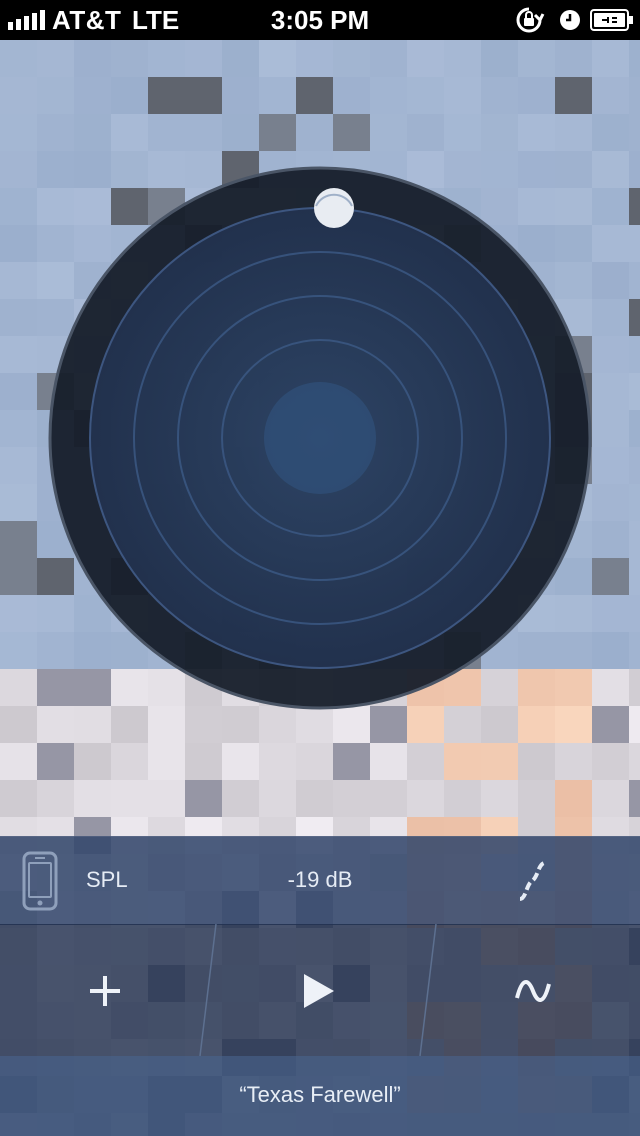 This screenshot has height=1136, width=640. Describe the element at coordinates (320, 880) in the screenshot. I see `meter-info-bar: SPL -19 dB` at that location.